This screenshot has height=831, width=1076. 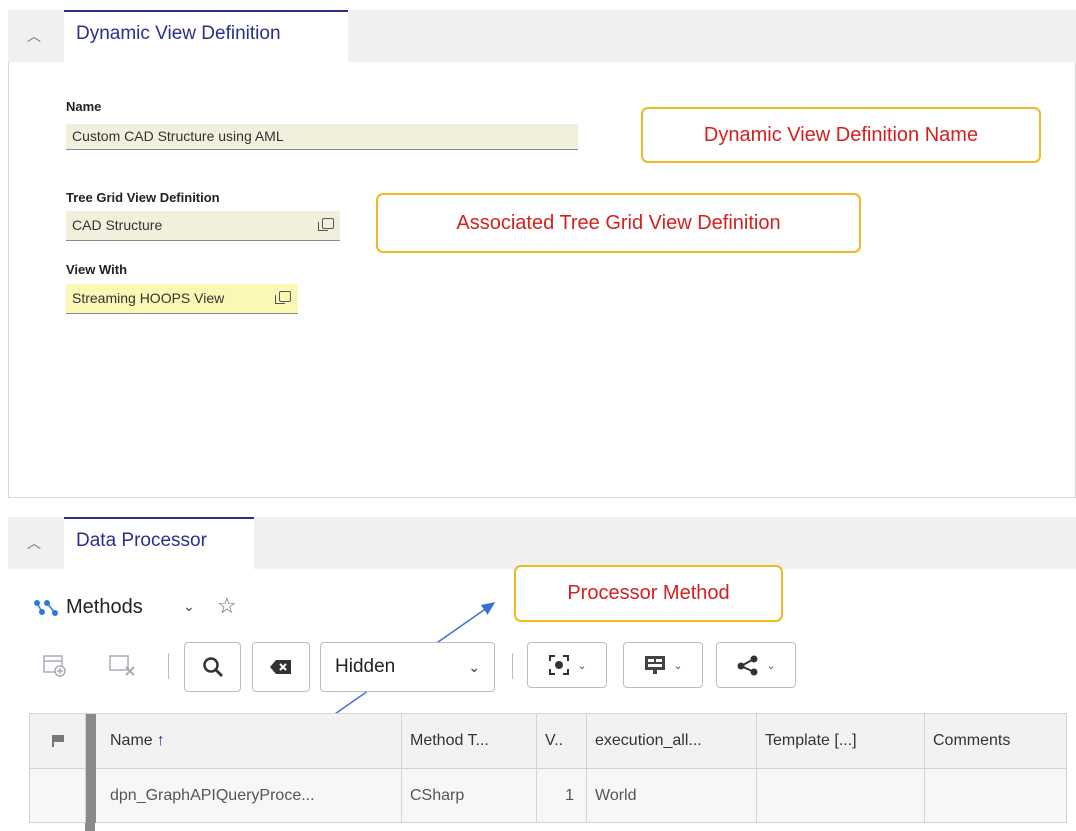 I want to click on visibility-select: Hidden ⌄, so click(x=407, y=667).